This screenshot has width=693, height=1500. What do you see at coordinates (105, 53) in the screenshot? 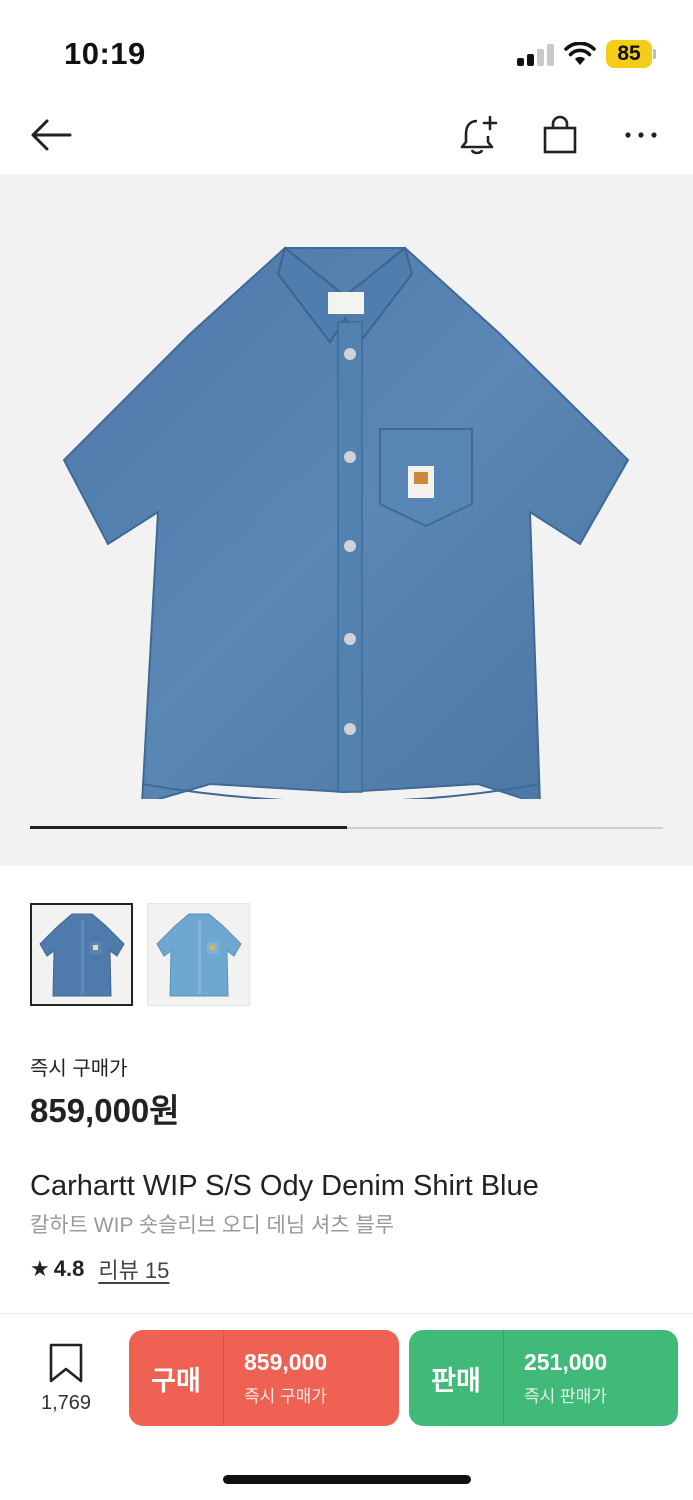
I see `status-time: 10:19` at bounding box center [105, 53].